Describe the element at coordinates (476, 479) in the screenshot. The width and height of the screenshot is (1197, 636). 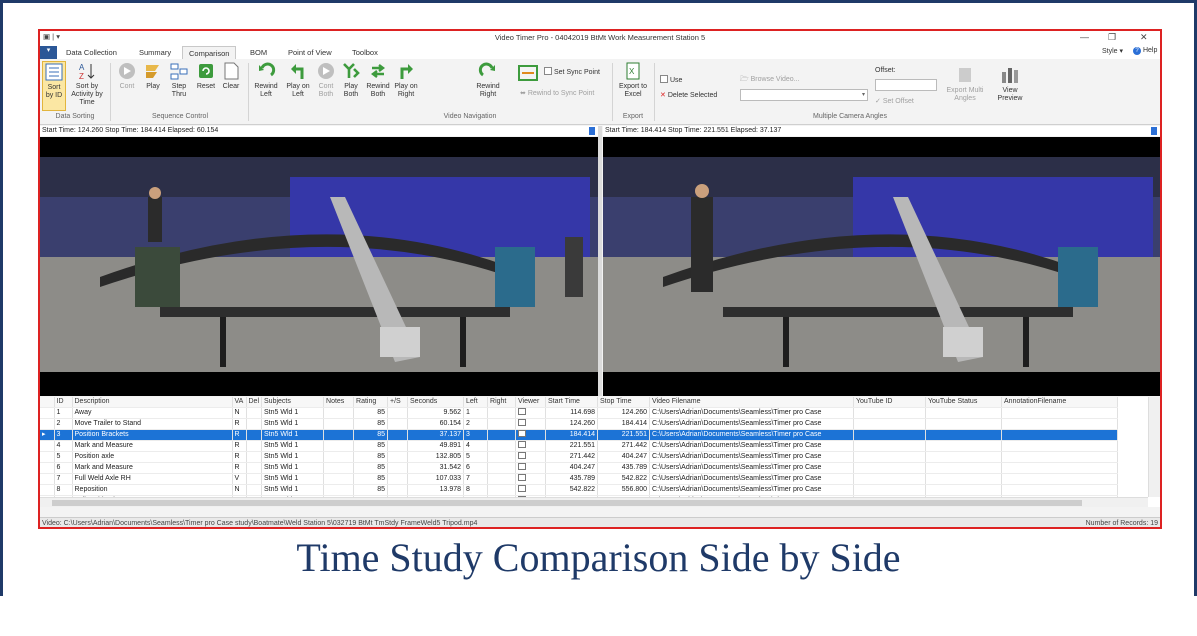
I see `cell-left: 7` at that location.